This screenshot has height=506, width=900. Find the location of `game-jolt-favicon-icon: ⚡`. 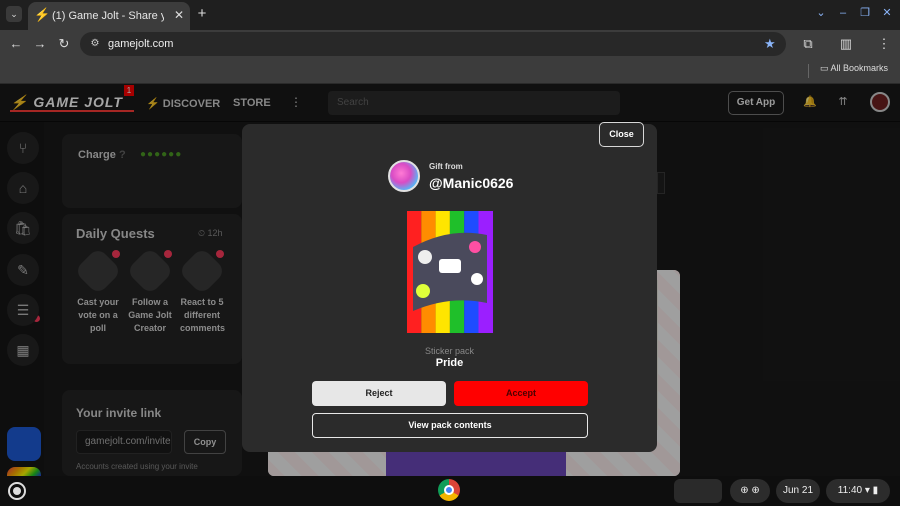

game-jolt-favicon-icon: ⚡ is located at coordinates (42, 14).